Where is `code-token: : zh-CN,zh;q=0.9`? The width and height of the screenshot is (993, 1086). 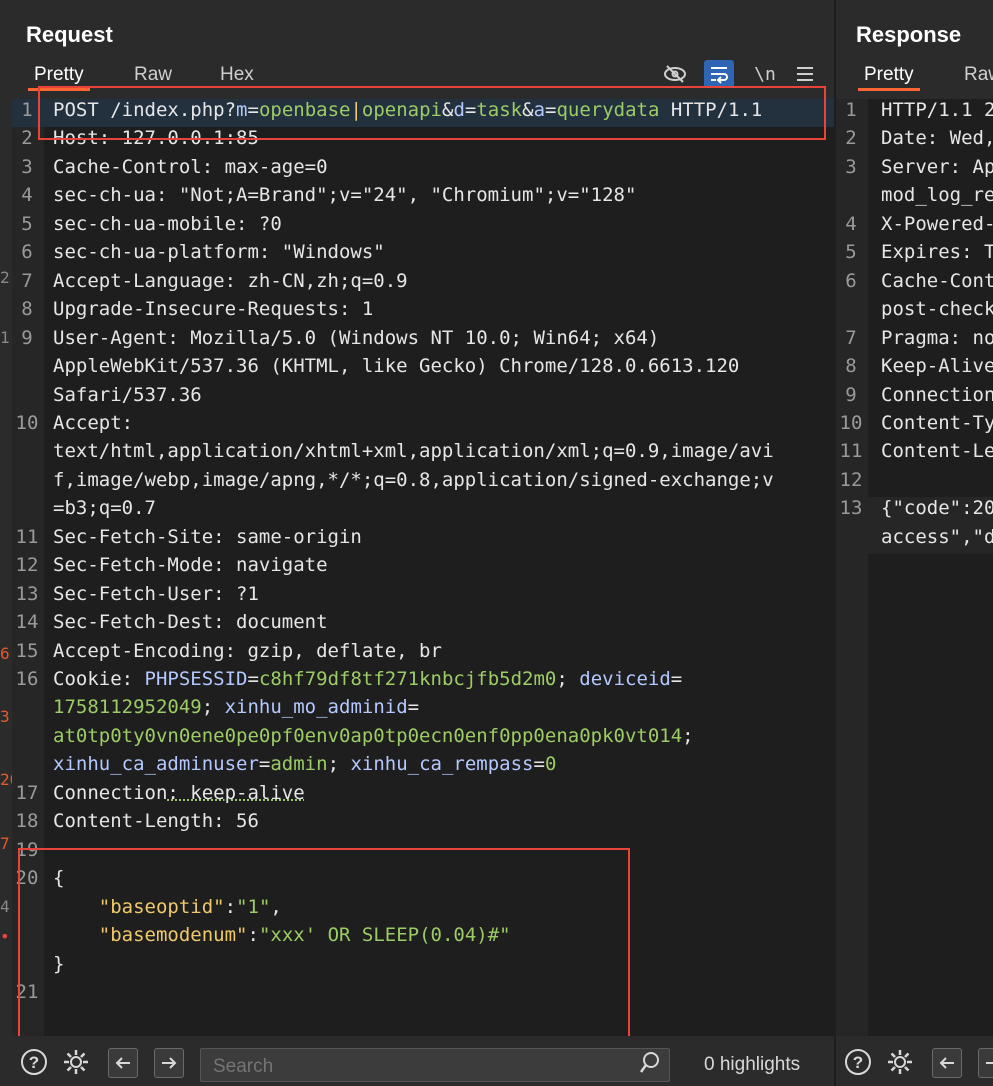
code-token: : zh-CN,zh;q=0.9 is located at coordinates (316, 280).